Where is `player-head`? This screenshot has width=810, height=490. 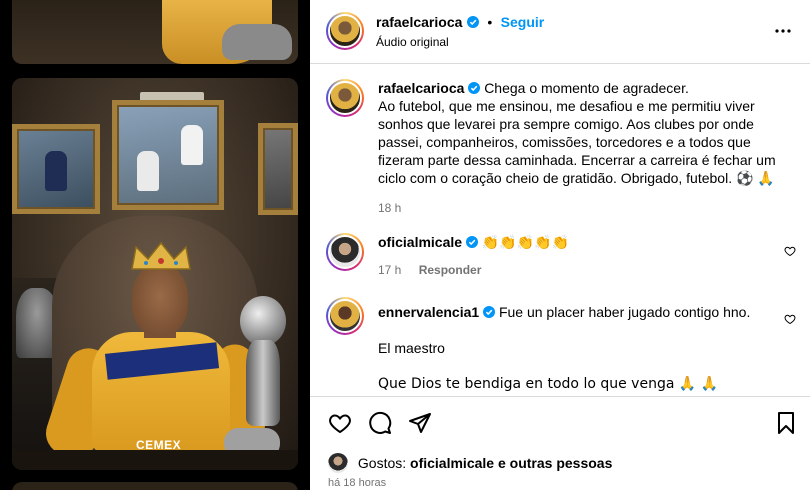
player-head is located at coordinates (160, 300).